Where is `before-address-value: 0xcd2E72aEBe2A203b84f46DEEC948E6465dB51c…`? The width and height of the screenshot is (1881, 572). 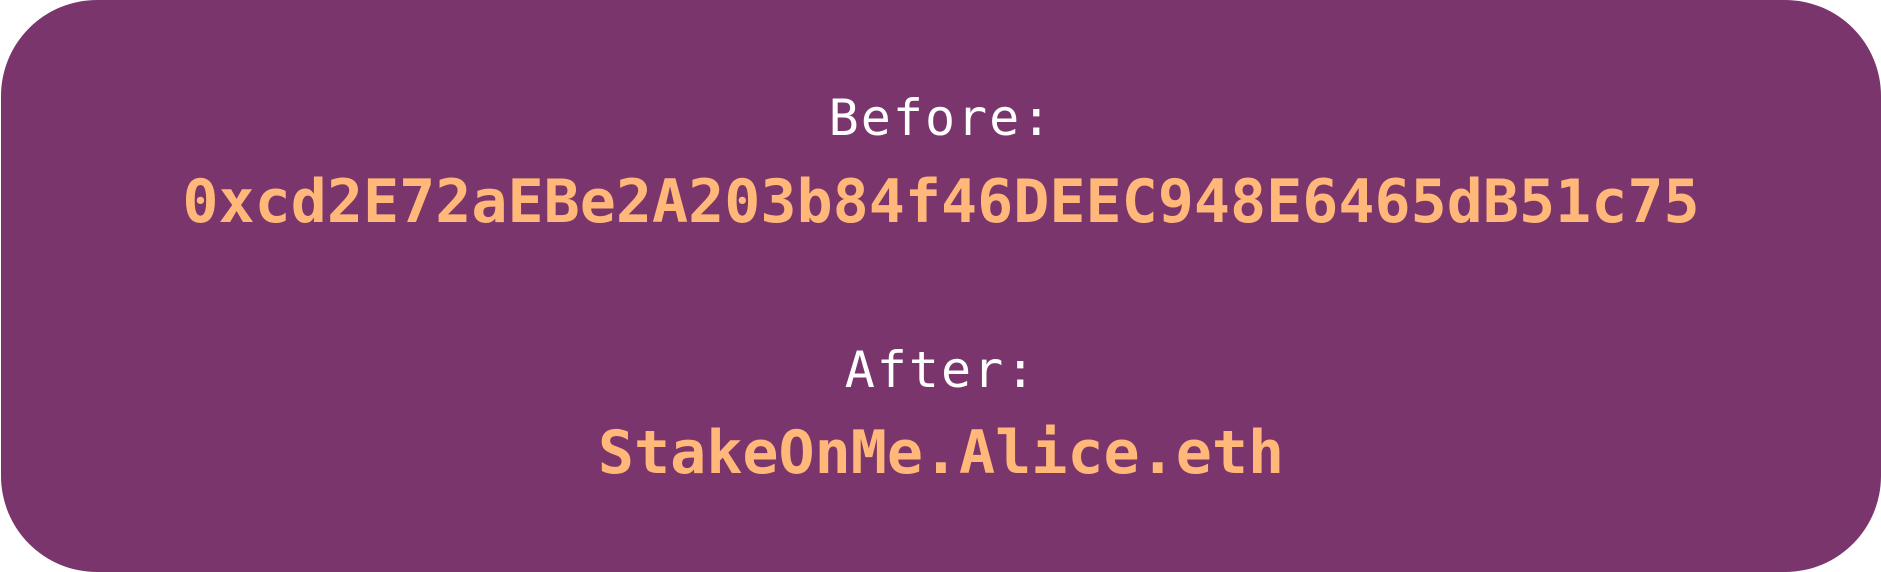
before-address-value: 0xcd2E72aEBe2A203b84f46DEEC948E6465dB51c… is located at coordinates (941, 202).